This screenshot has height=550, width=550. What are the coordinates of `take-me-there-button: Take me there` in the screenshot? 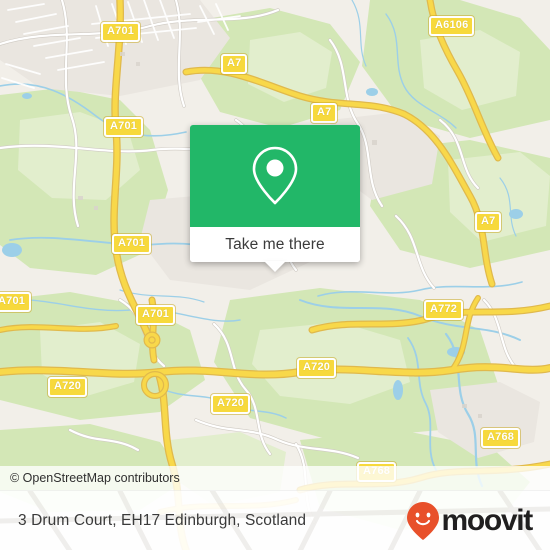 It's located at (275, 244).